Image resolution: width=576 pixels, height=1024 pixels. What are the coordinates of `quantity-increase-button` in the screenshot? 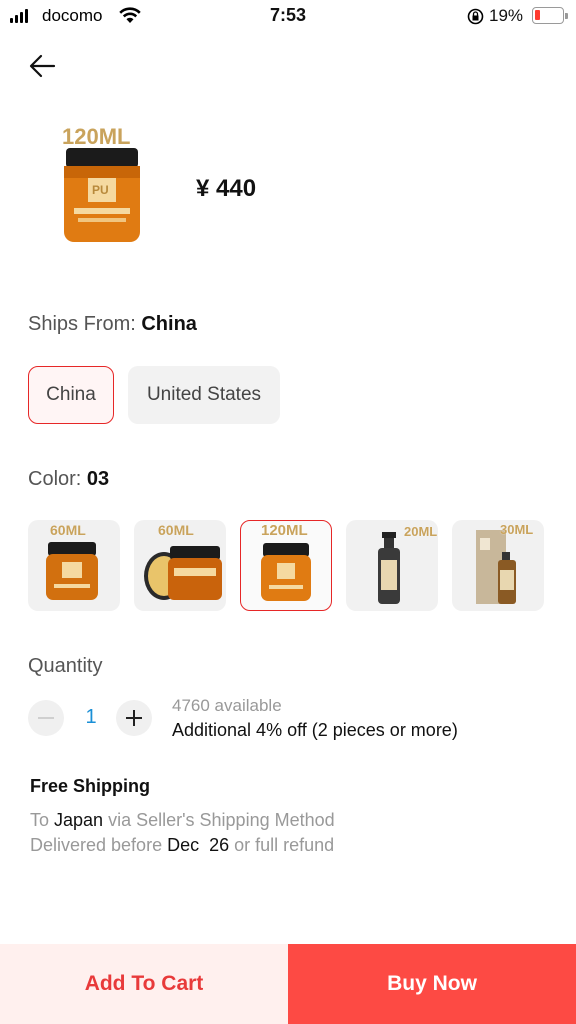 It's located at (134, 718).